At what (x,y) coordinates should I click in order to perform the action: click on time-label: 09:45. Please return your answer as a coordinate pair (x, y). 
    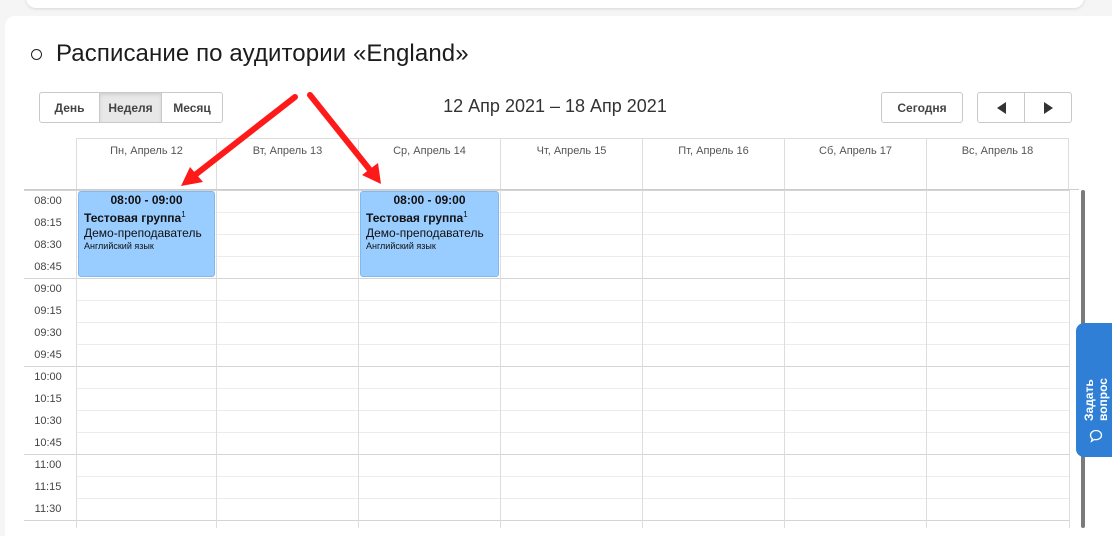
    Looking at the image, I should click on (48, 355).